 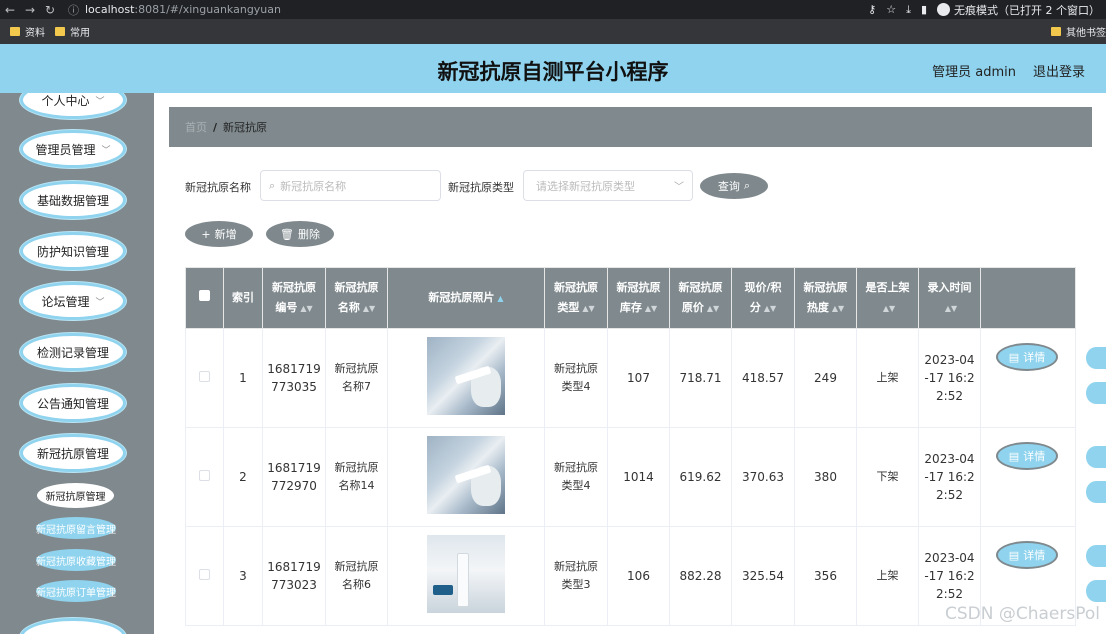 I want to click on header-onsale: 是否上架 ▲▼, so click(x=887, y=298).